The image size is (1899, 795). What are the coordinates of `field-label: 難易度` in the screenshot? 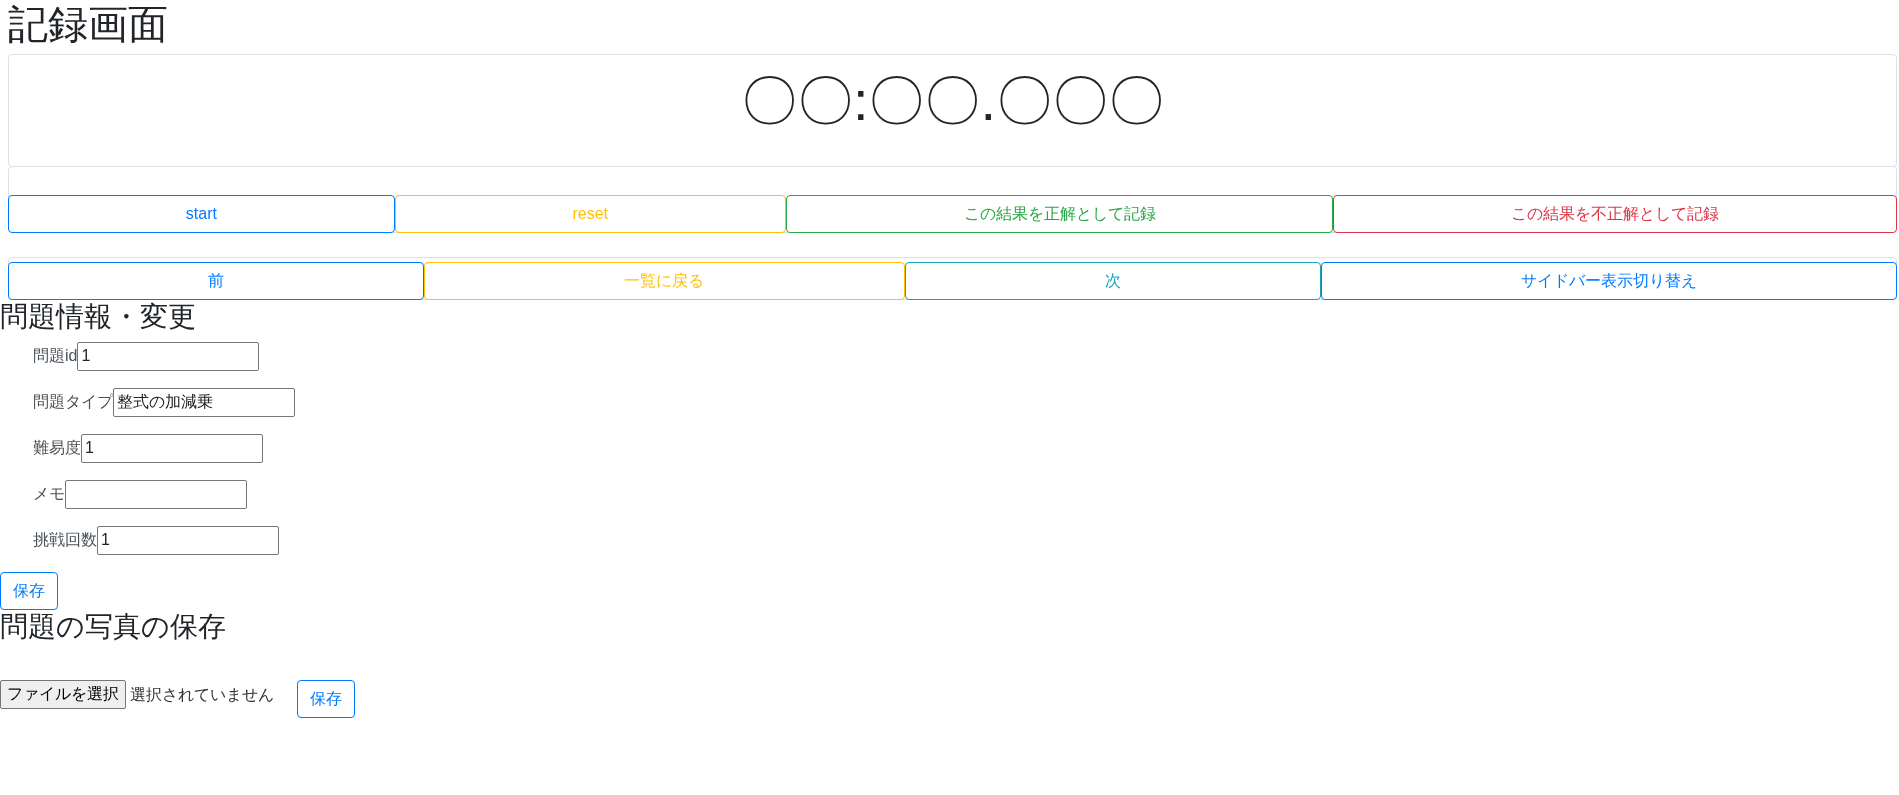 It's located at (57, 447).